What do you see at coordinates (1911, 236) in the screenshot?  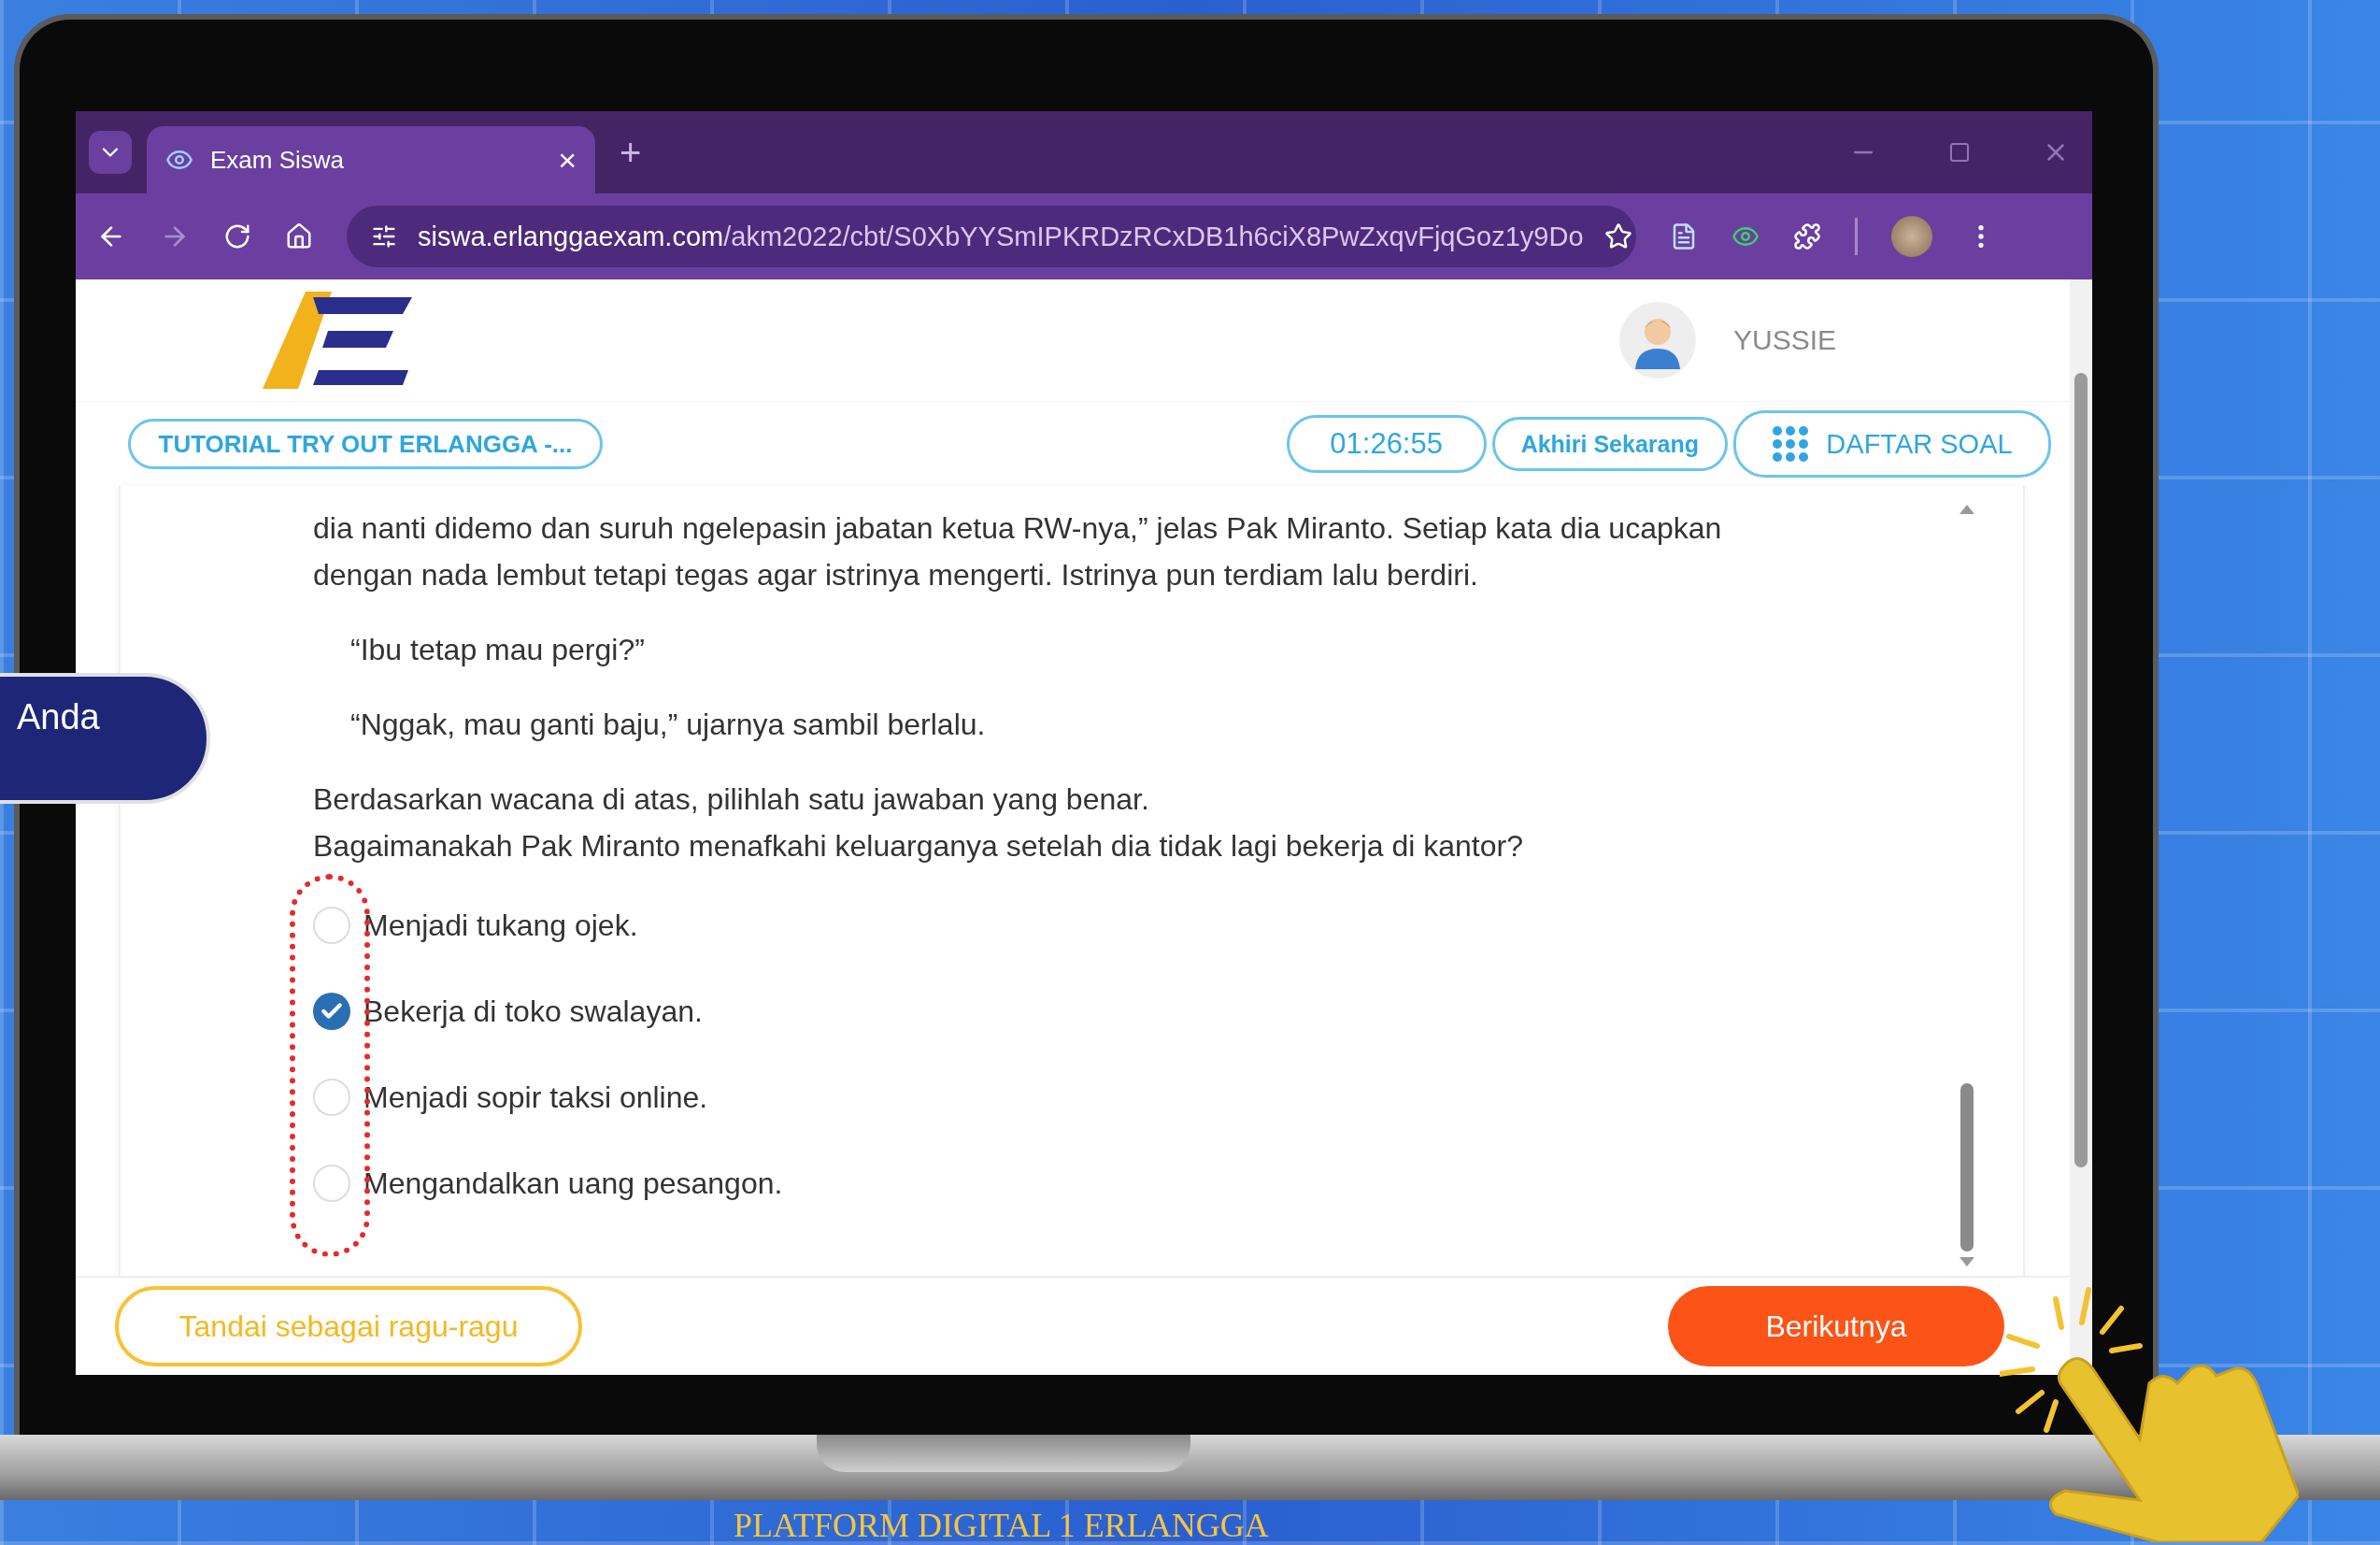 I see `profile-avatar` at bounding box center [1911, 236].